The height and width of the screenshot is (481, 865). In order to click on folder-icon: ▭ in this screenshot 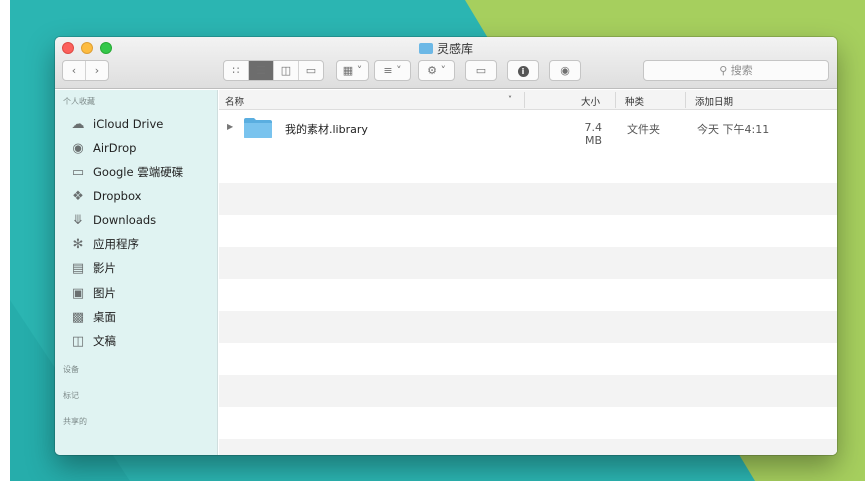, I will do `click(78, 172)`.